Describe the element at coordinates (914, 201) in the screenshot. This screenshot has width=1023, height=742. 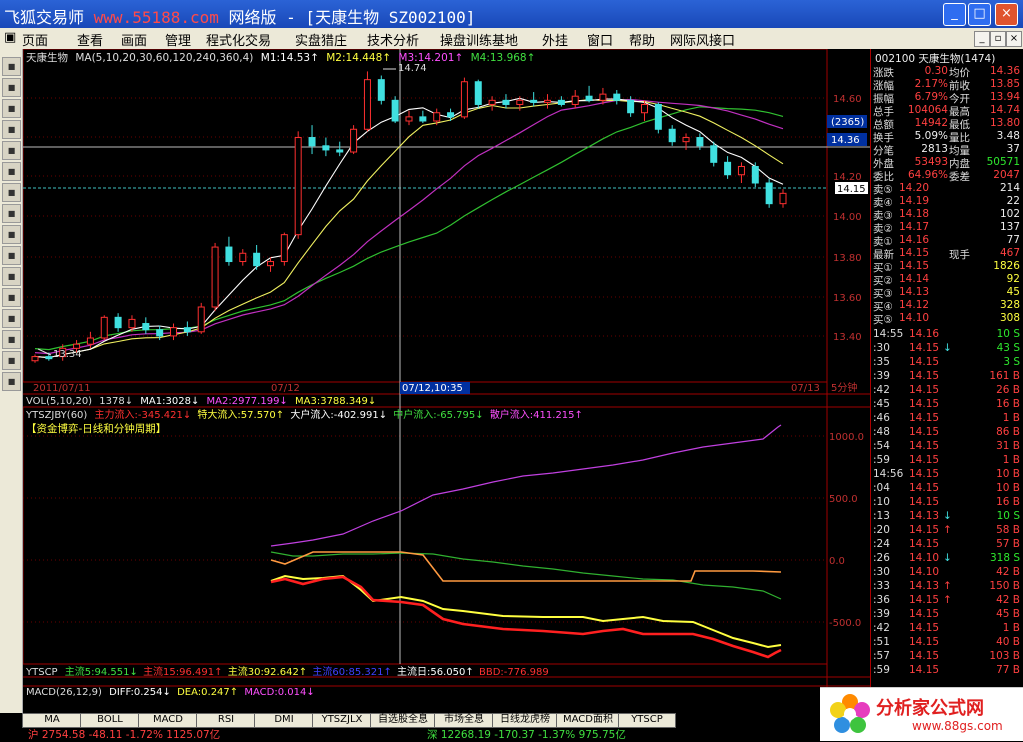
I see `ask-price: 14.19` at that location.